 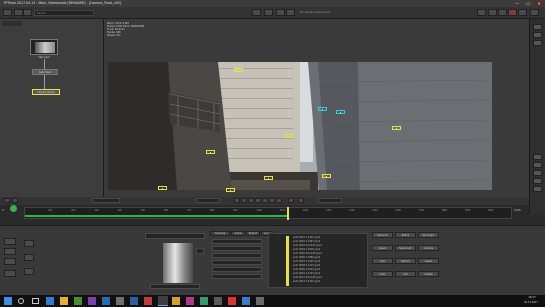 I want to click on action-button: Set Origin, so click(x=428, y=235).